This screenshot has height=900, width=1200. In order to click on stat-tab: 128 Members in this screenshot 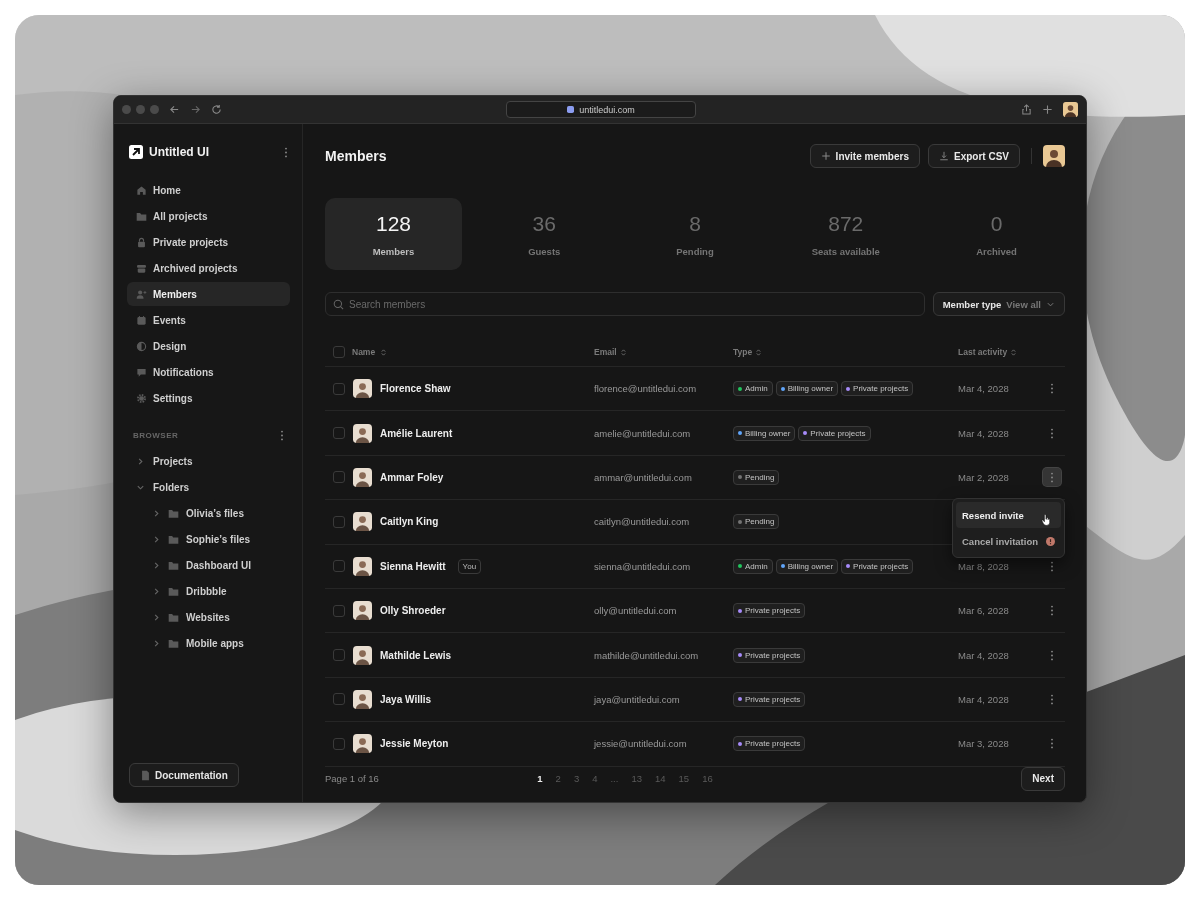, I will do `click(393, 234)`.